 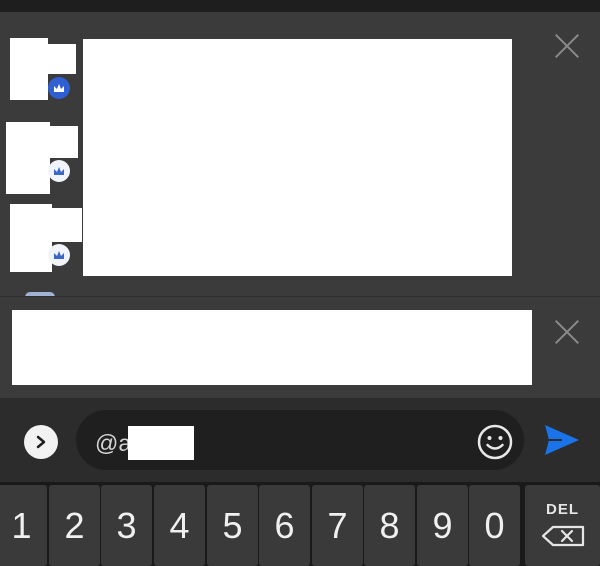 I want to click on key-5: 5, so click(x=232, y=525).